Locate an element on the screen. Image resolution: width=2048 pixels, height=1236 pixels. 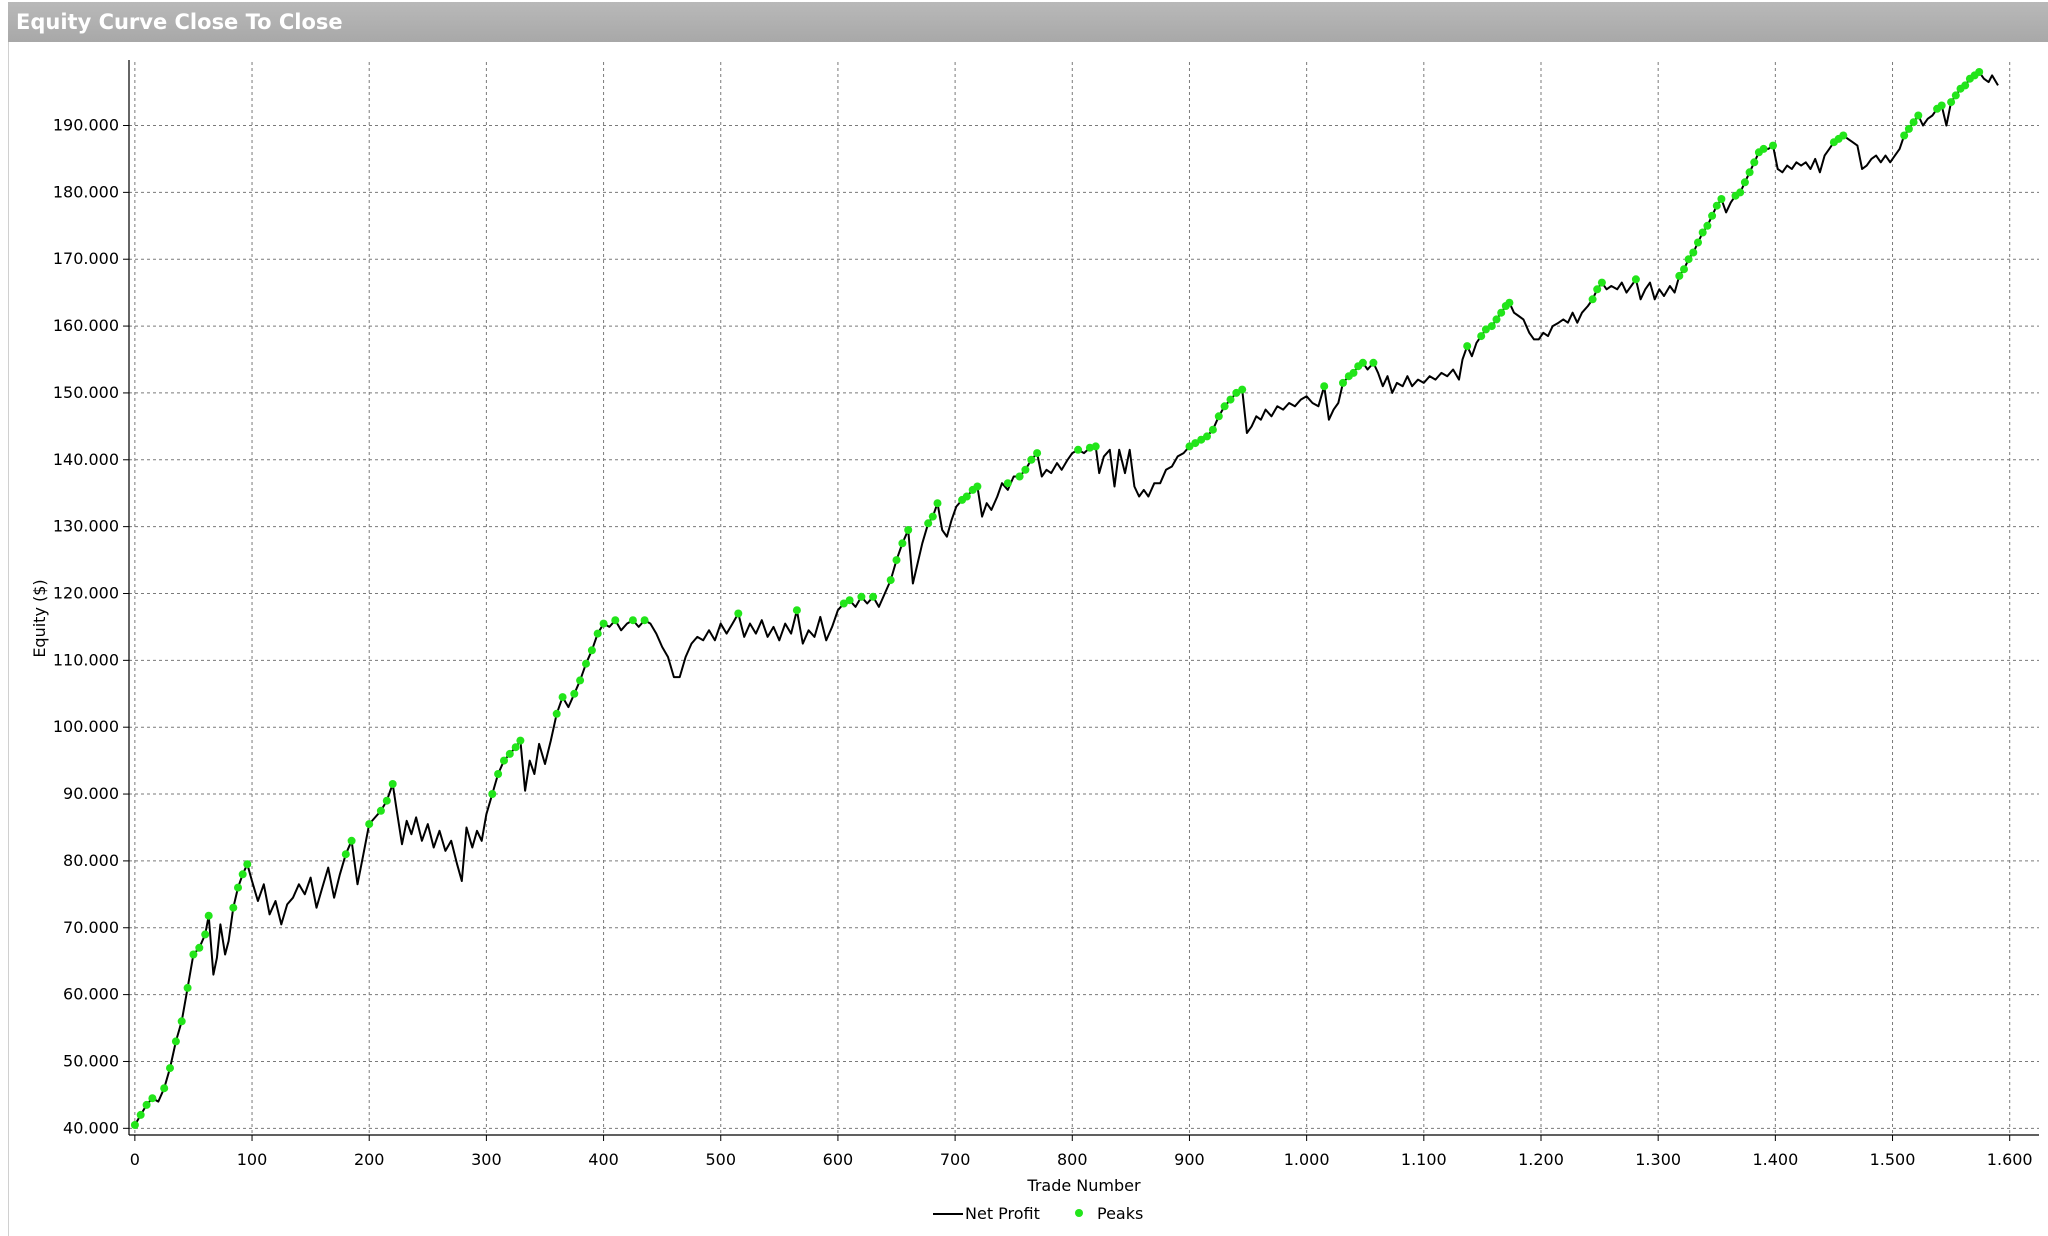
y-tick-label: 80.000 is located at coordinates (91, 860).